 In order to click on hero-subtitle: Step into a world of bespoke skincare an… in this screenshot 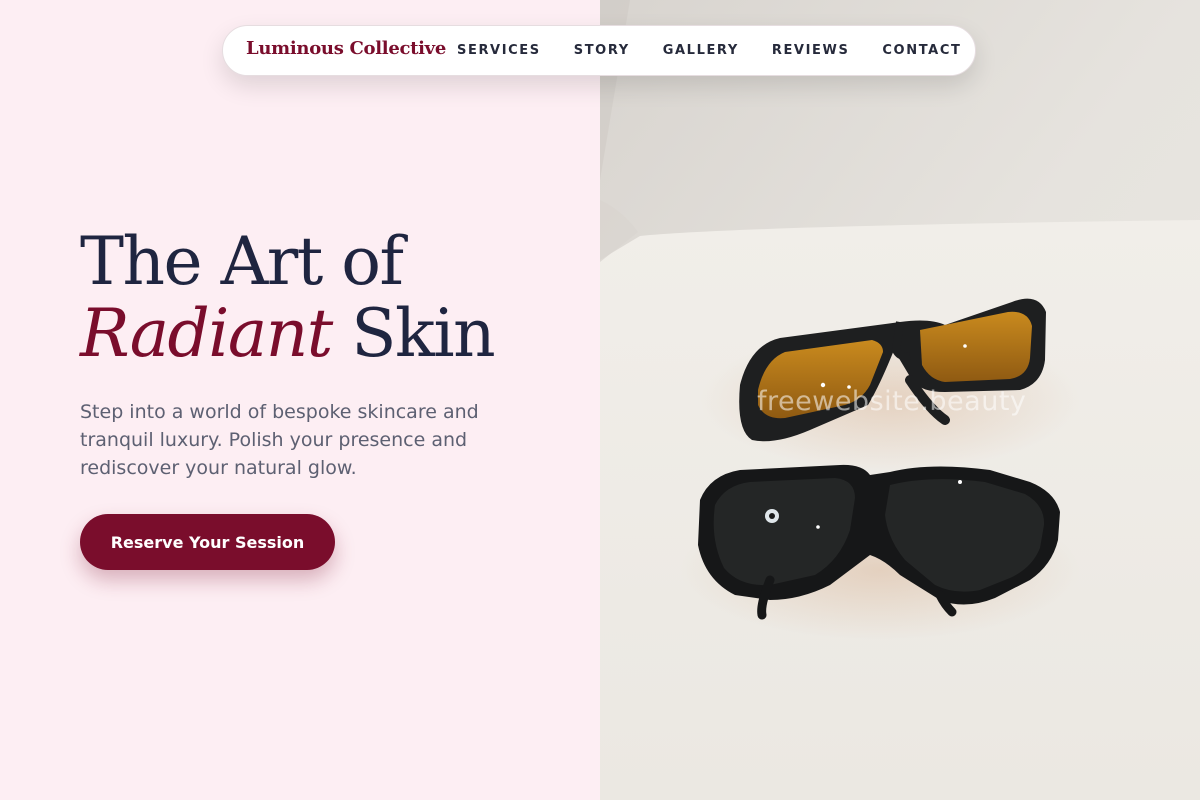, I will do `click(279, 440)`.